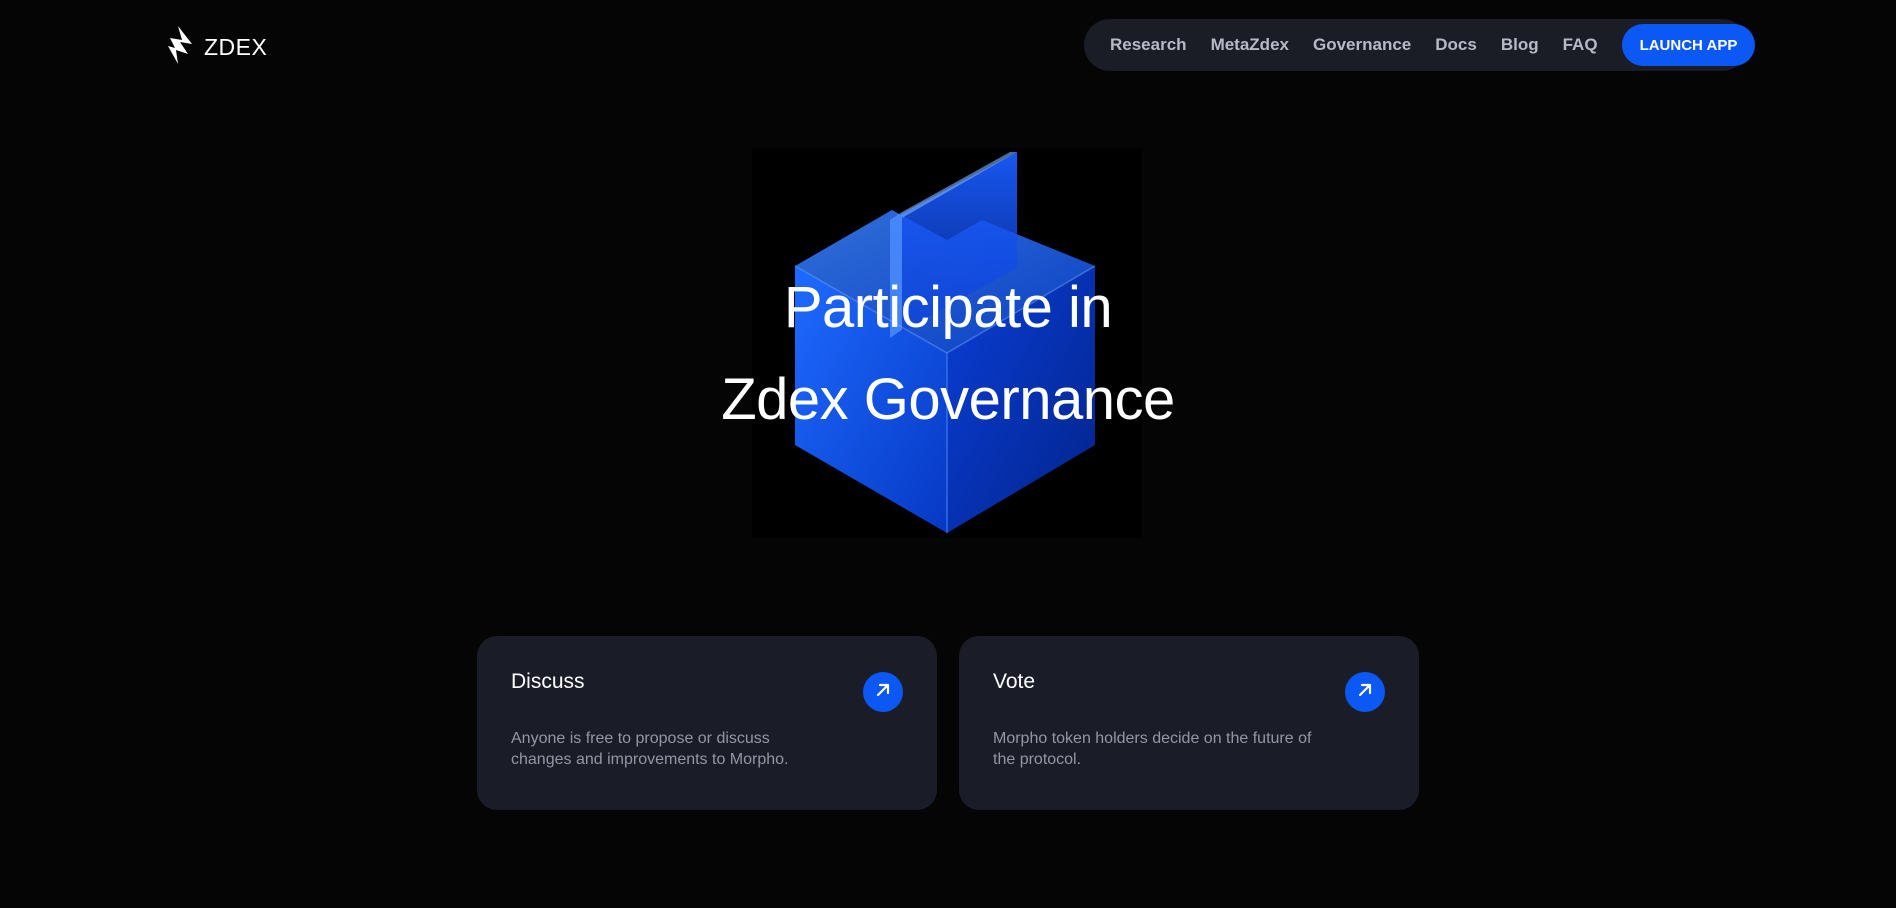 This screenshot has height=908, width=1896. Describe the element at coordinates (548, 681) in the screenshot. I see `discuss-card-title: Discuss` at that location.